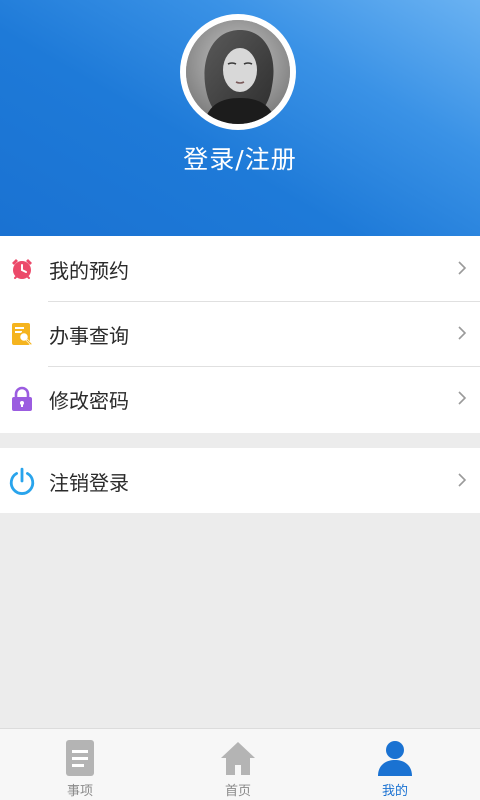 The image size is (480, 800). Describe the element at coordinates (80, 758) in the screenshot. I see `document-icon` at that location.